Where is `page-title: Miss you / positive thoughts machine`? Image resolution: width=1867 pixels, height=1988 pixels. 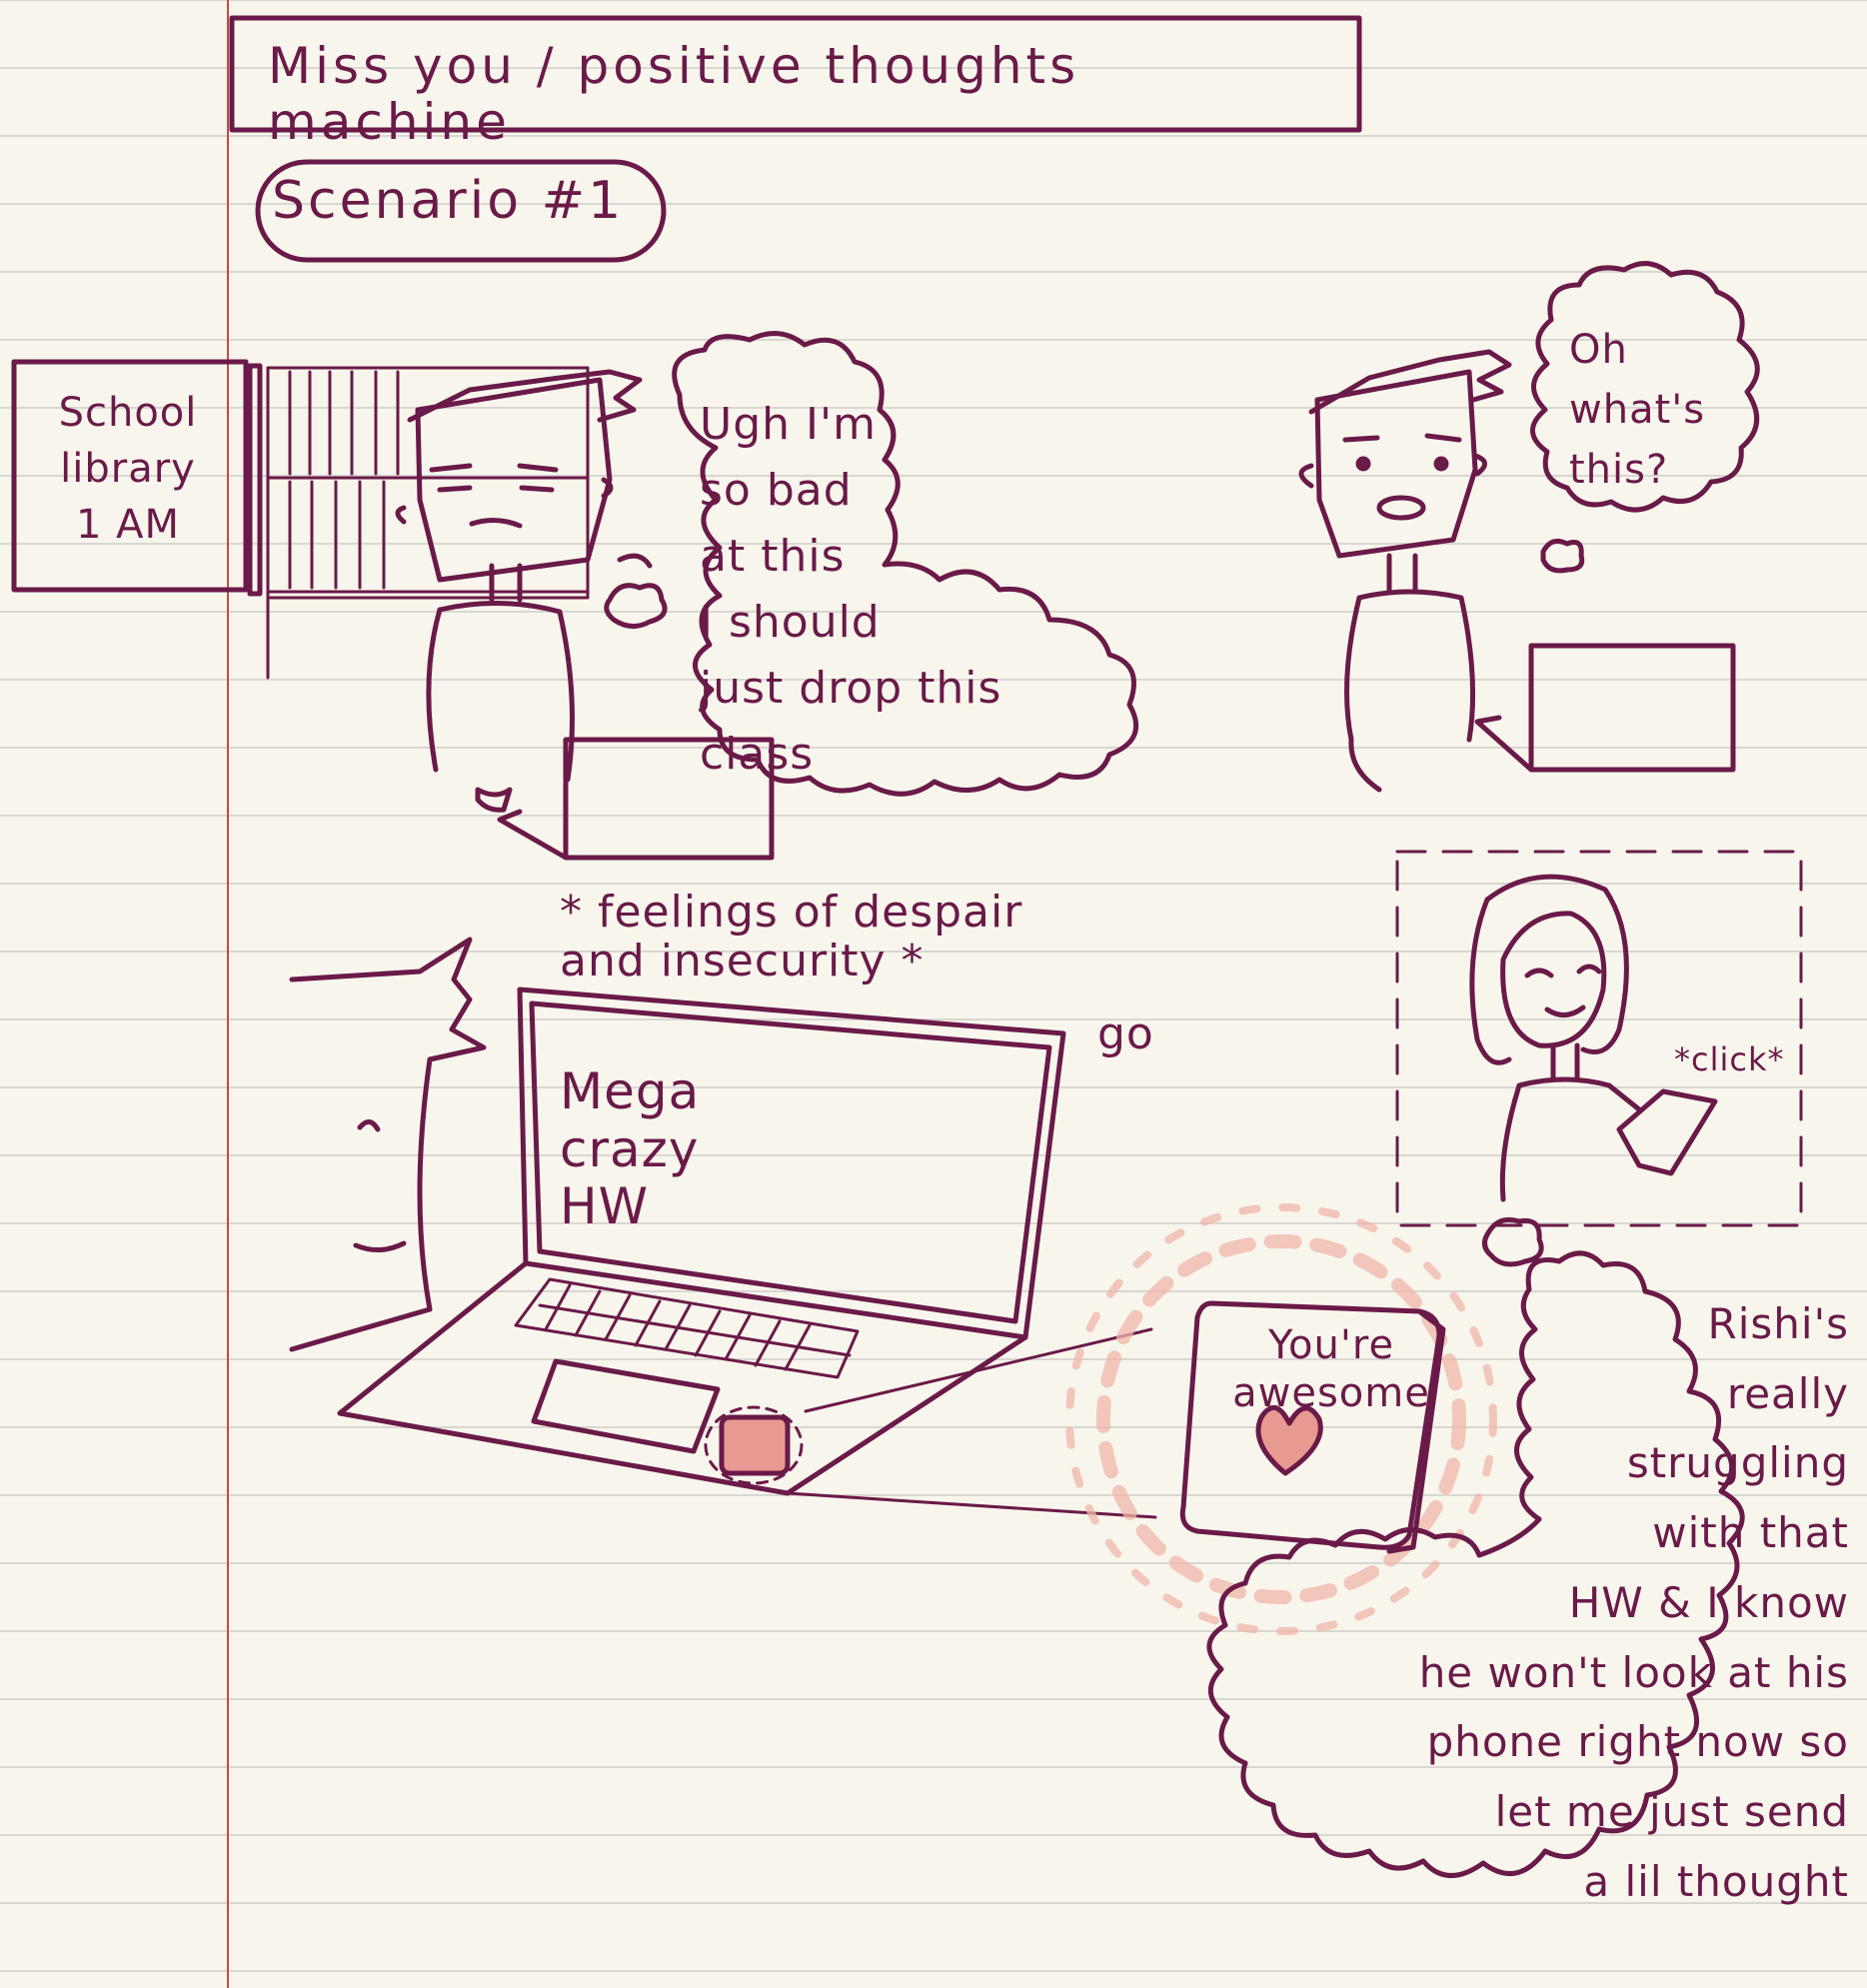 page-title: Miss you / positive thoughts machine is located at coordinates (674, 94).